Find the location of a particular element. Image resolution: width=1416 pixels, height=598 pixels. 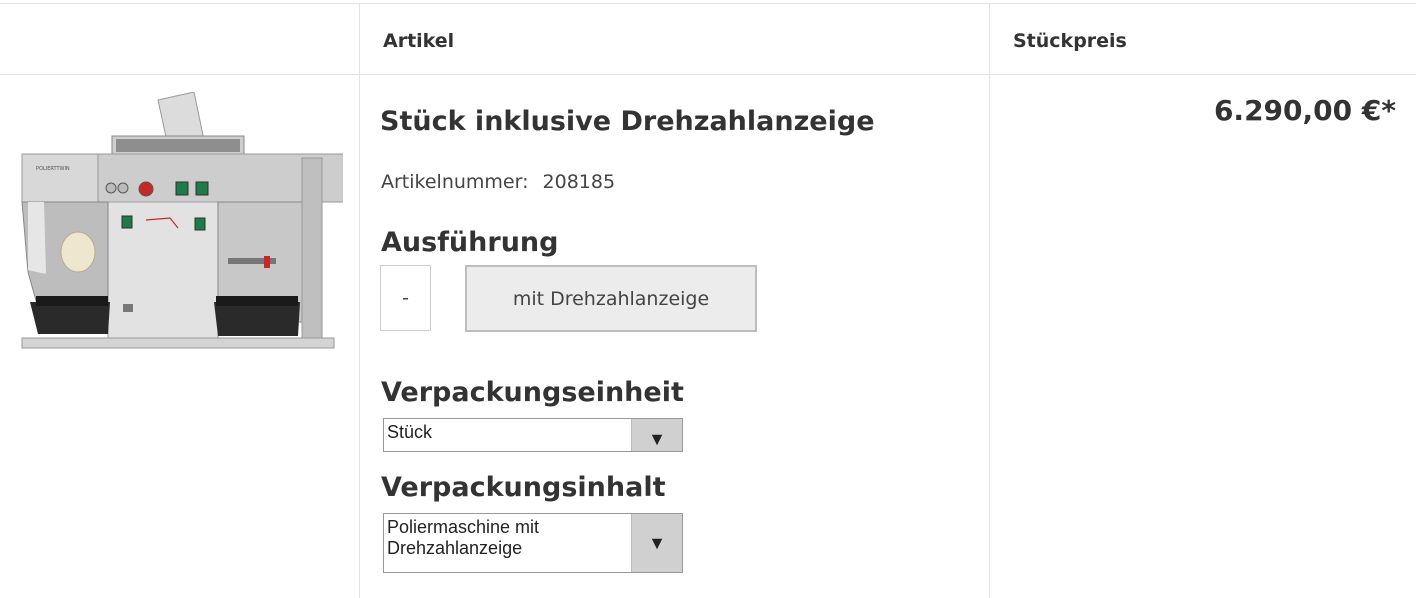

packaging-content-heading: Verpackungsinhalt is located at coordinates (523, 487).